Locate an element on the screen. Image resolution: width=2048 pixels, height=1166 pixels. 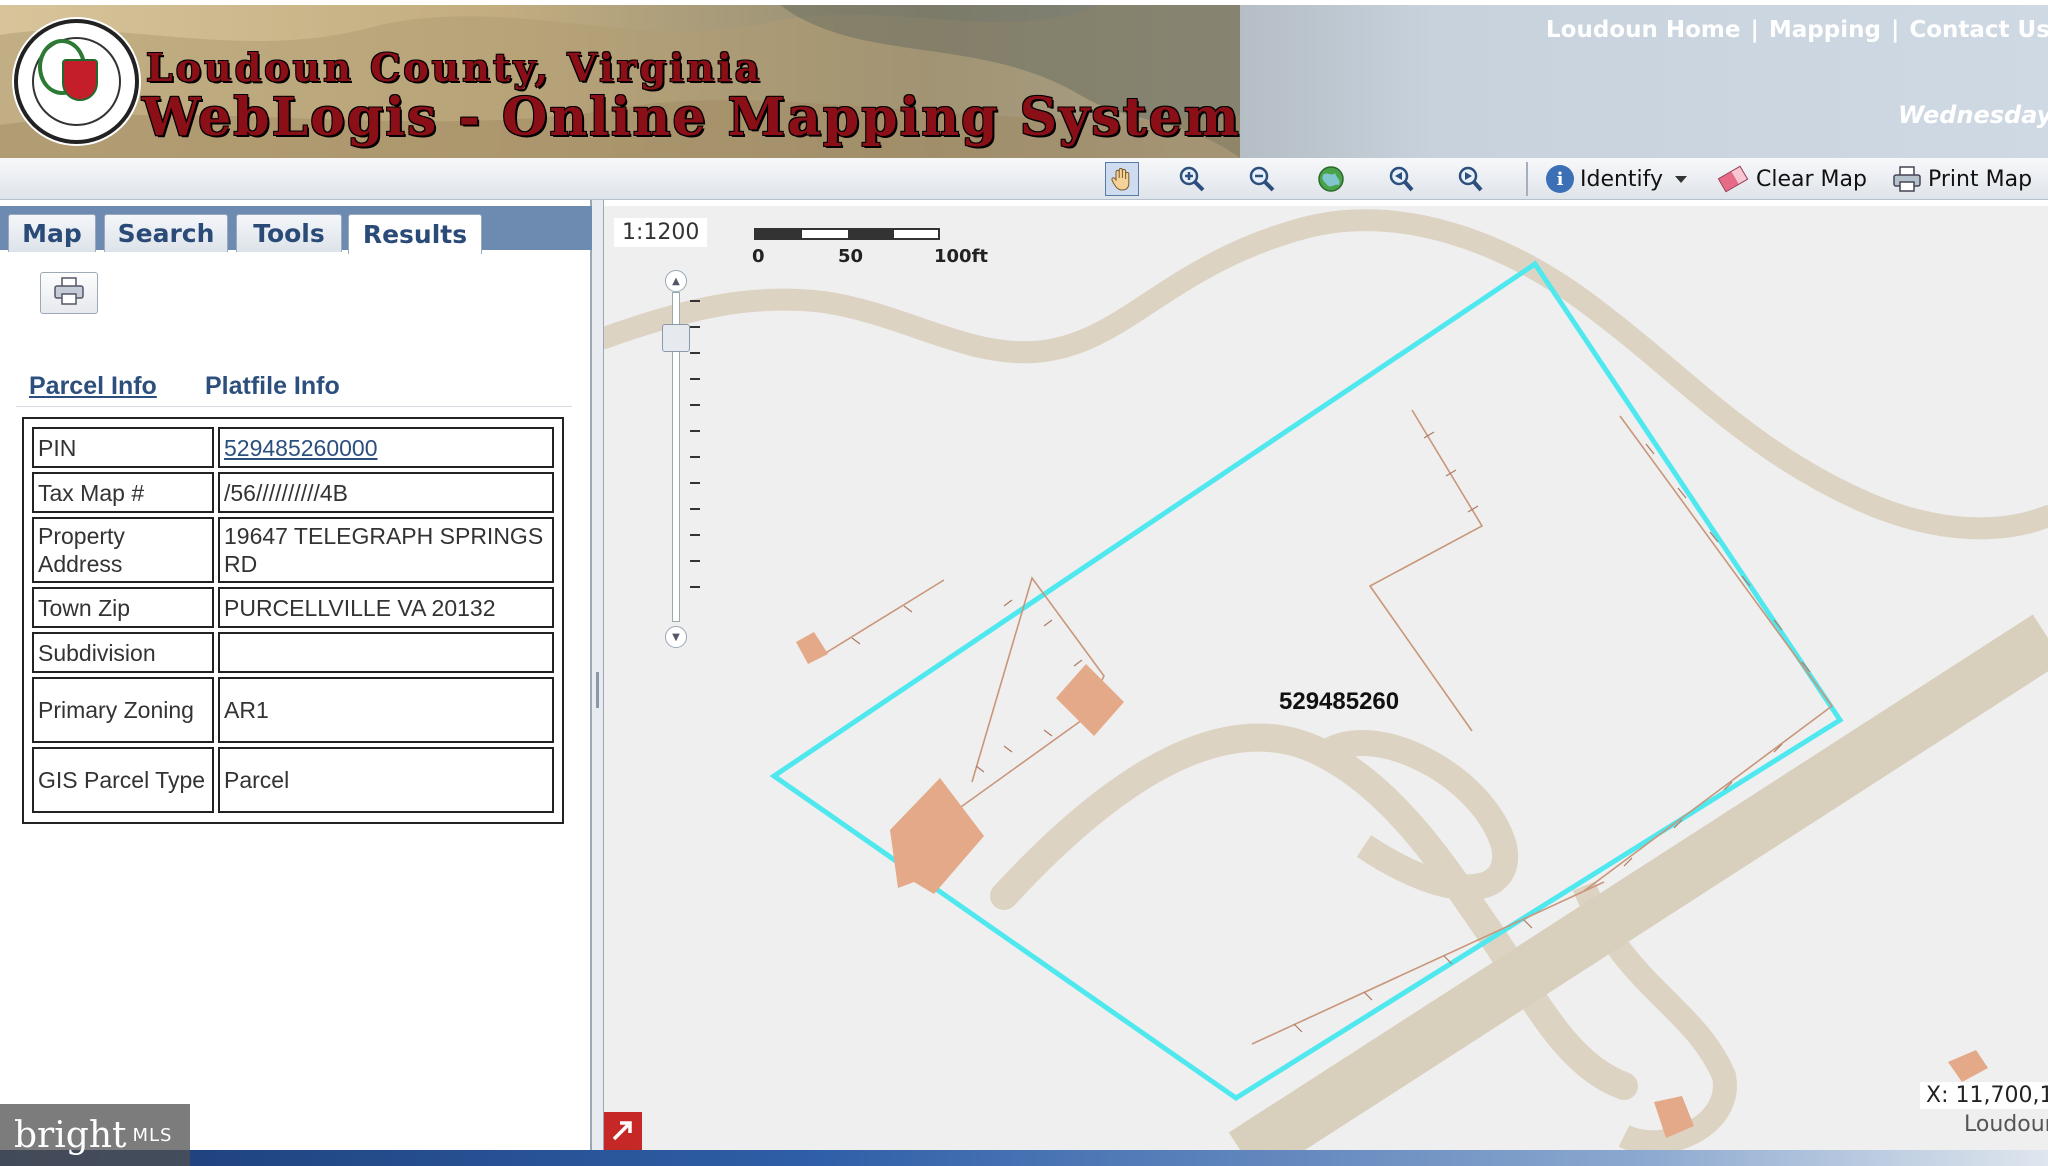
info-icon: i is located at coordinates (1560, 179).